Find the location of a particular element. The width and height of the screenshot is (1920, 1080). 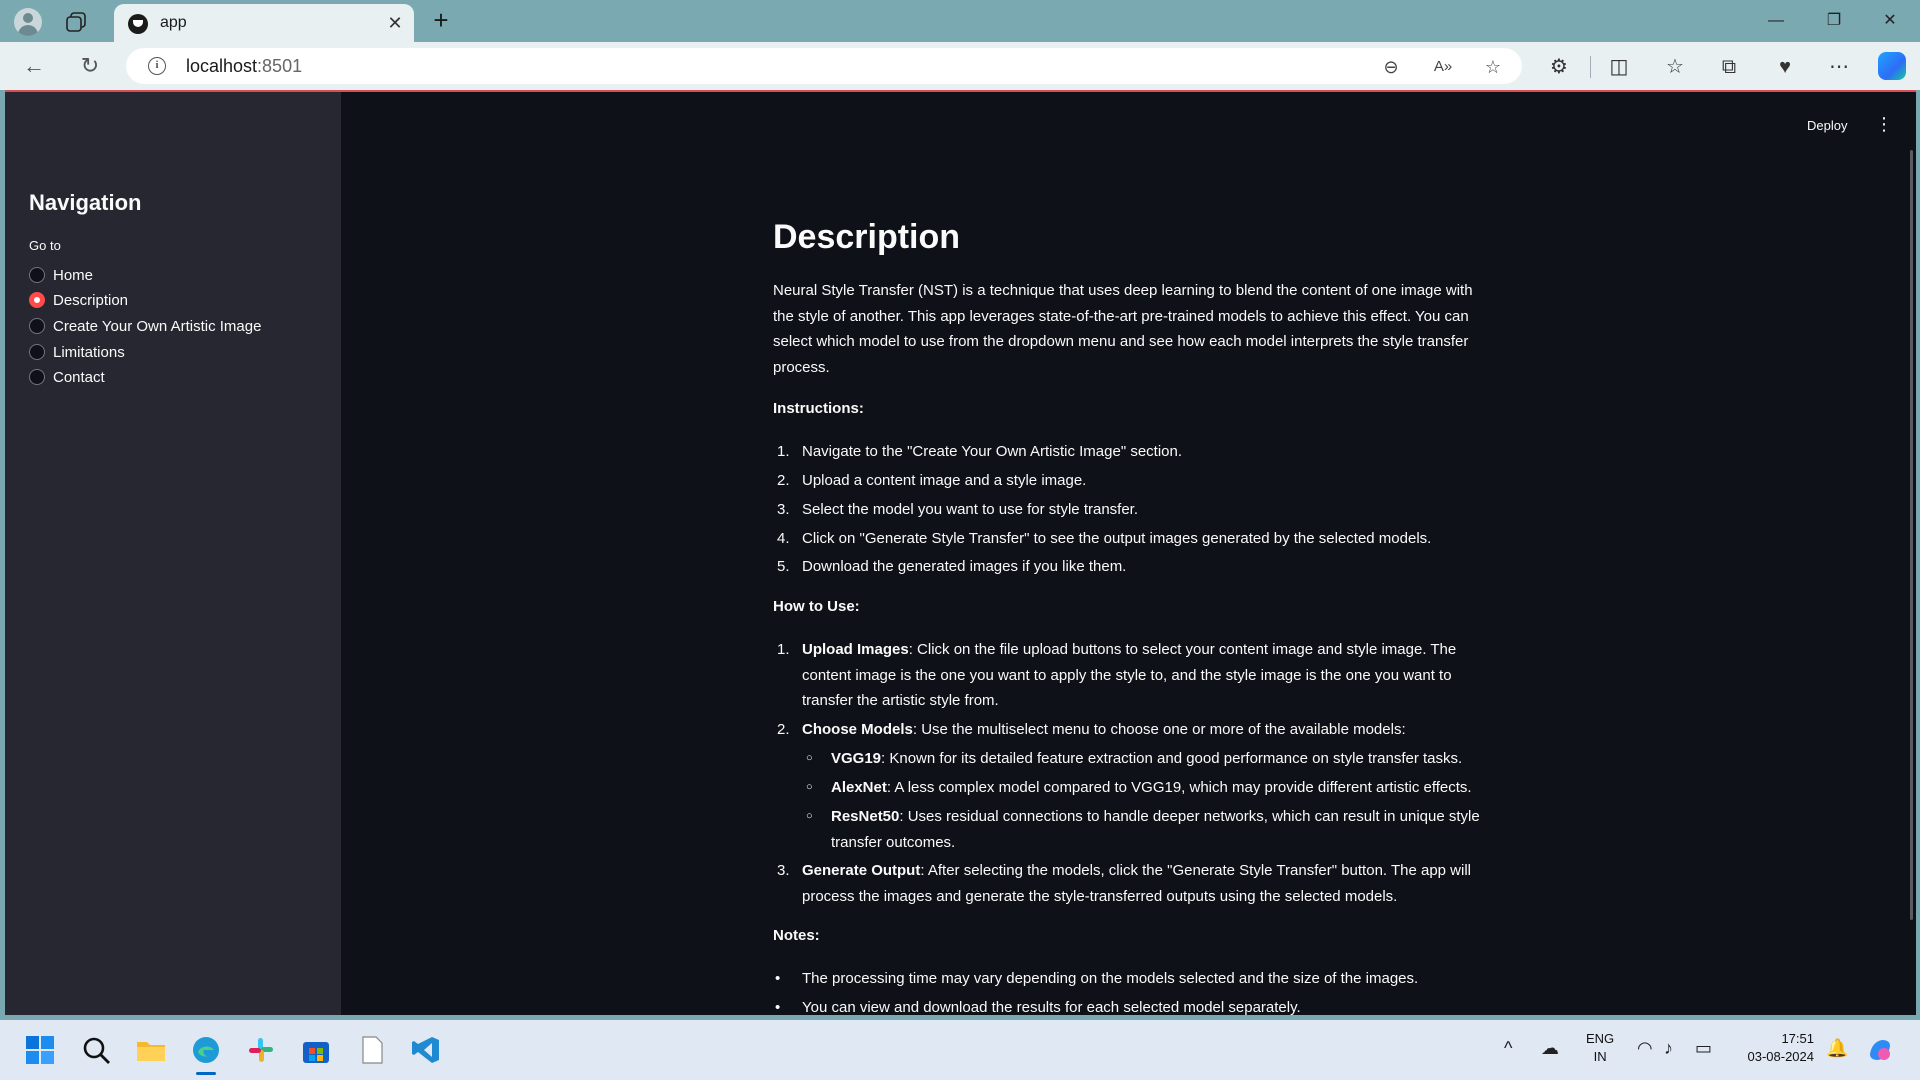

sidebar-title: Navigation is located at coordinates (85, 202).